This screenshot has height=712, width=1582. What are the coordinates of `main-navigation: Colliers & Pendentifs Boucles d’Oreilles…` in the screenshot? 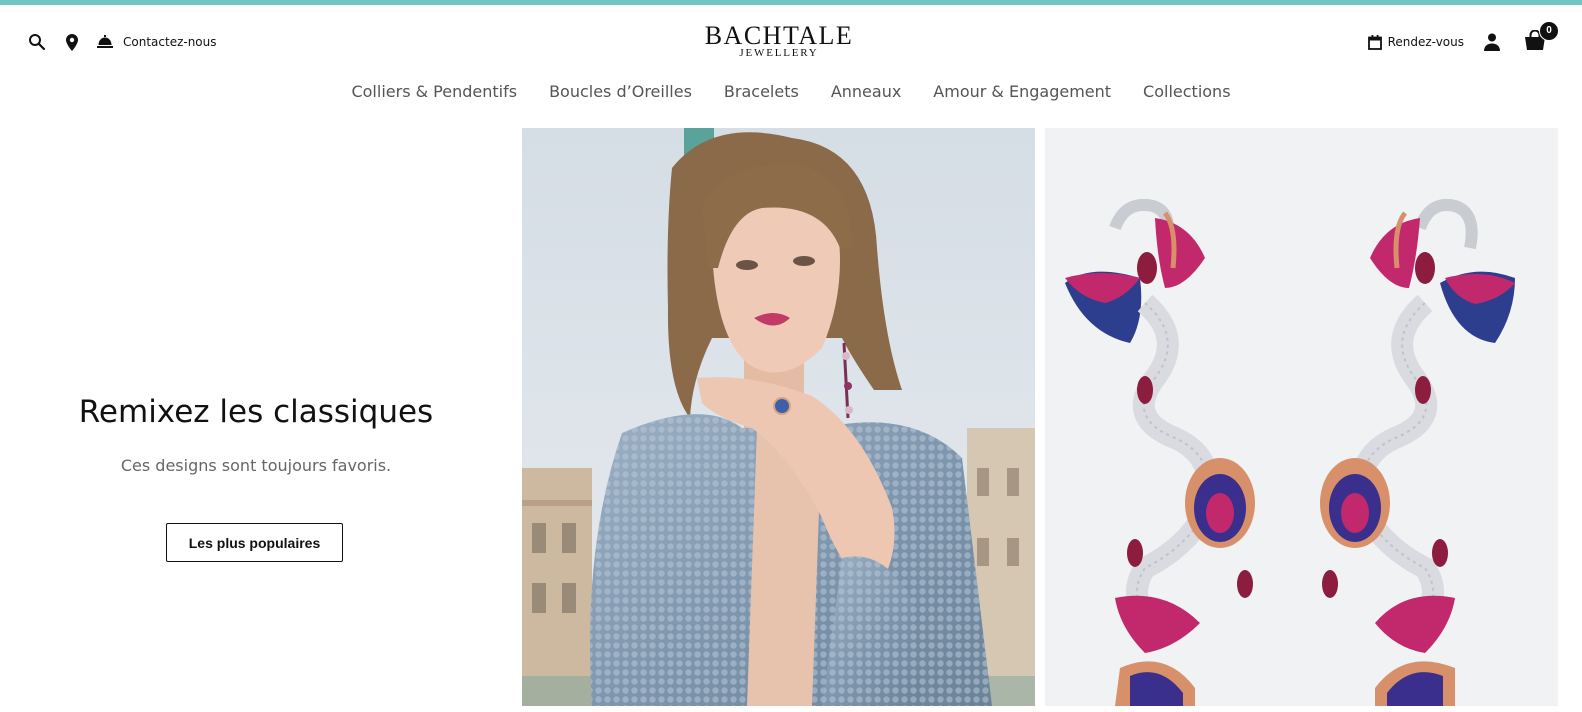 It's located at (791, 91).